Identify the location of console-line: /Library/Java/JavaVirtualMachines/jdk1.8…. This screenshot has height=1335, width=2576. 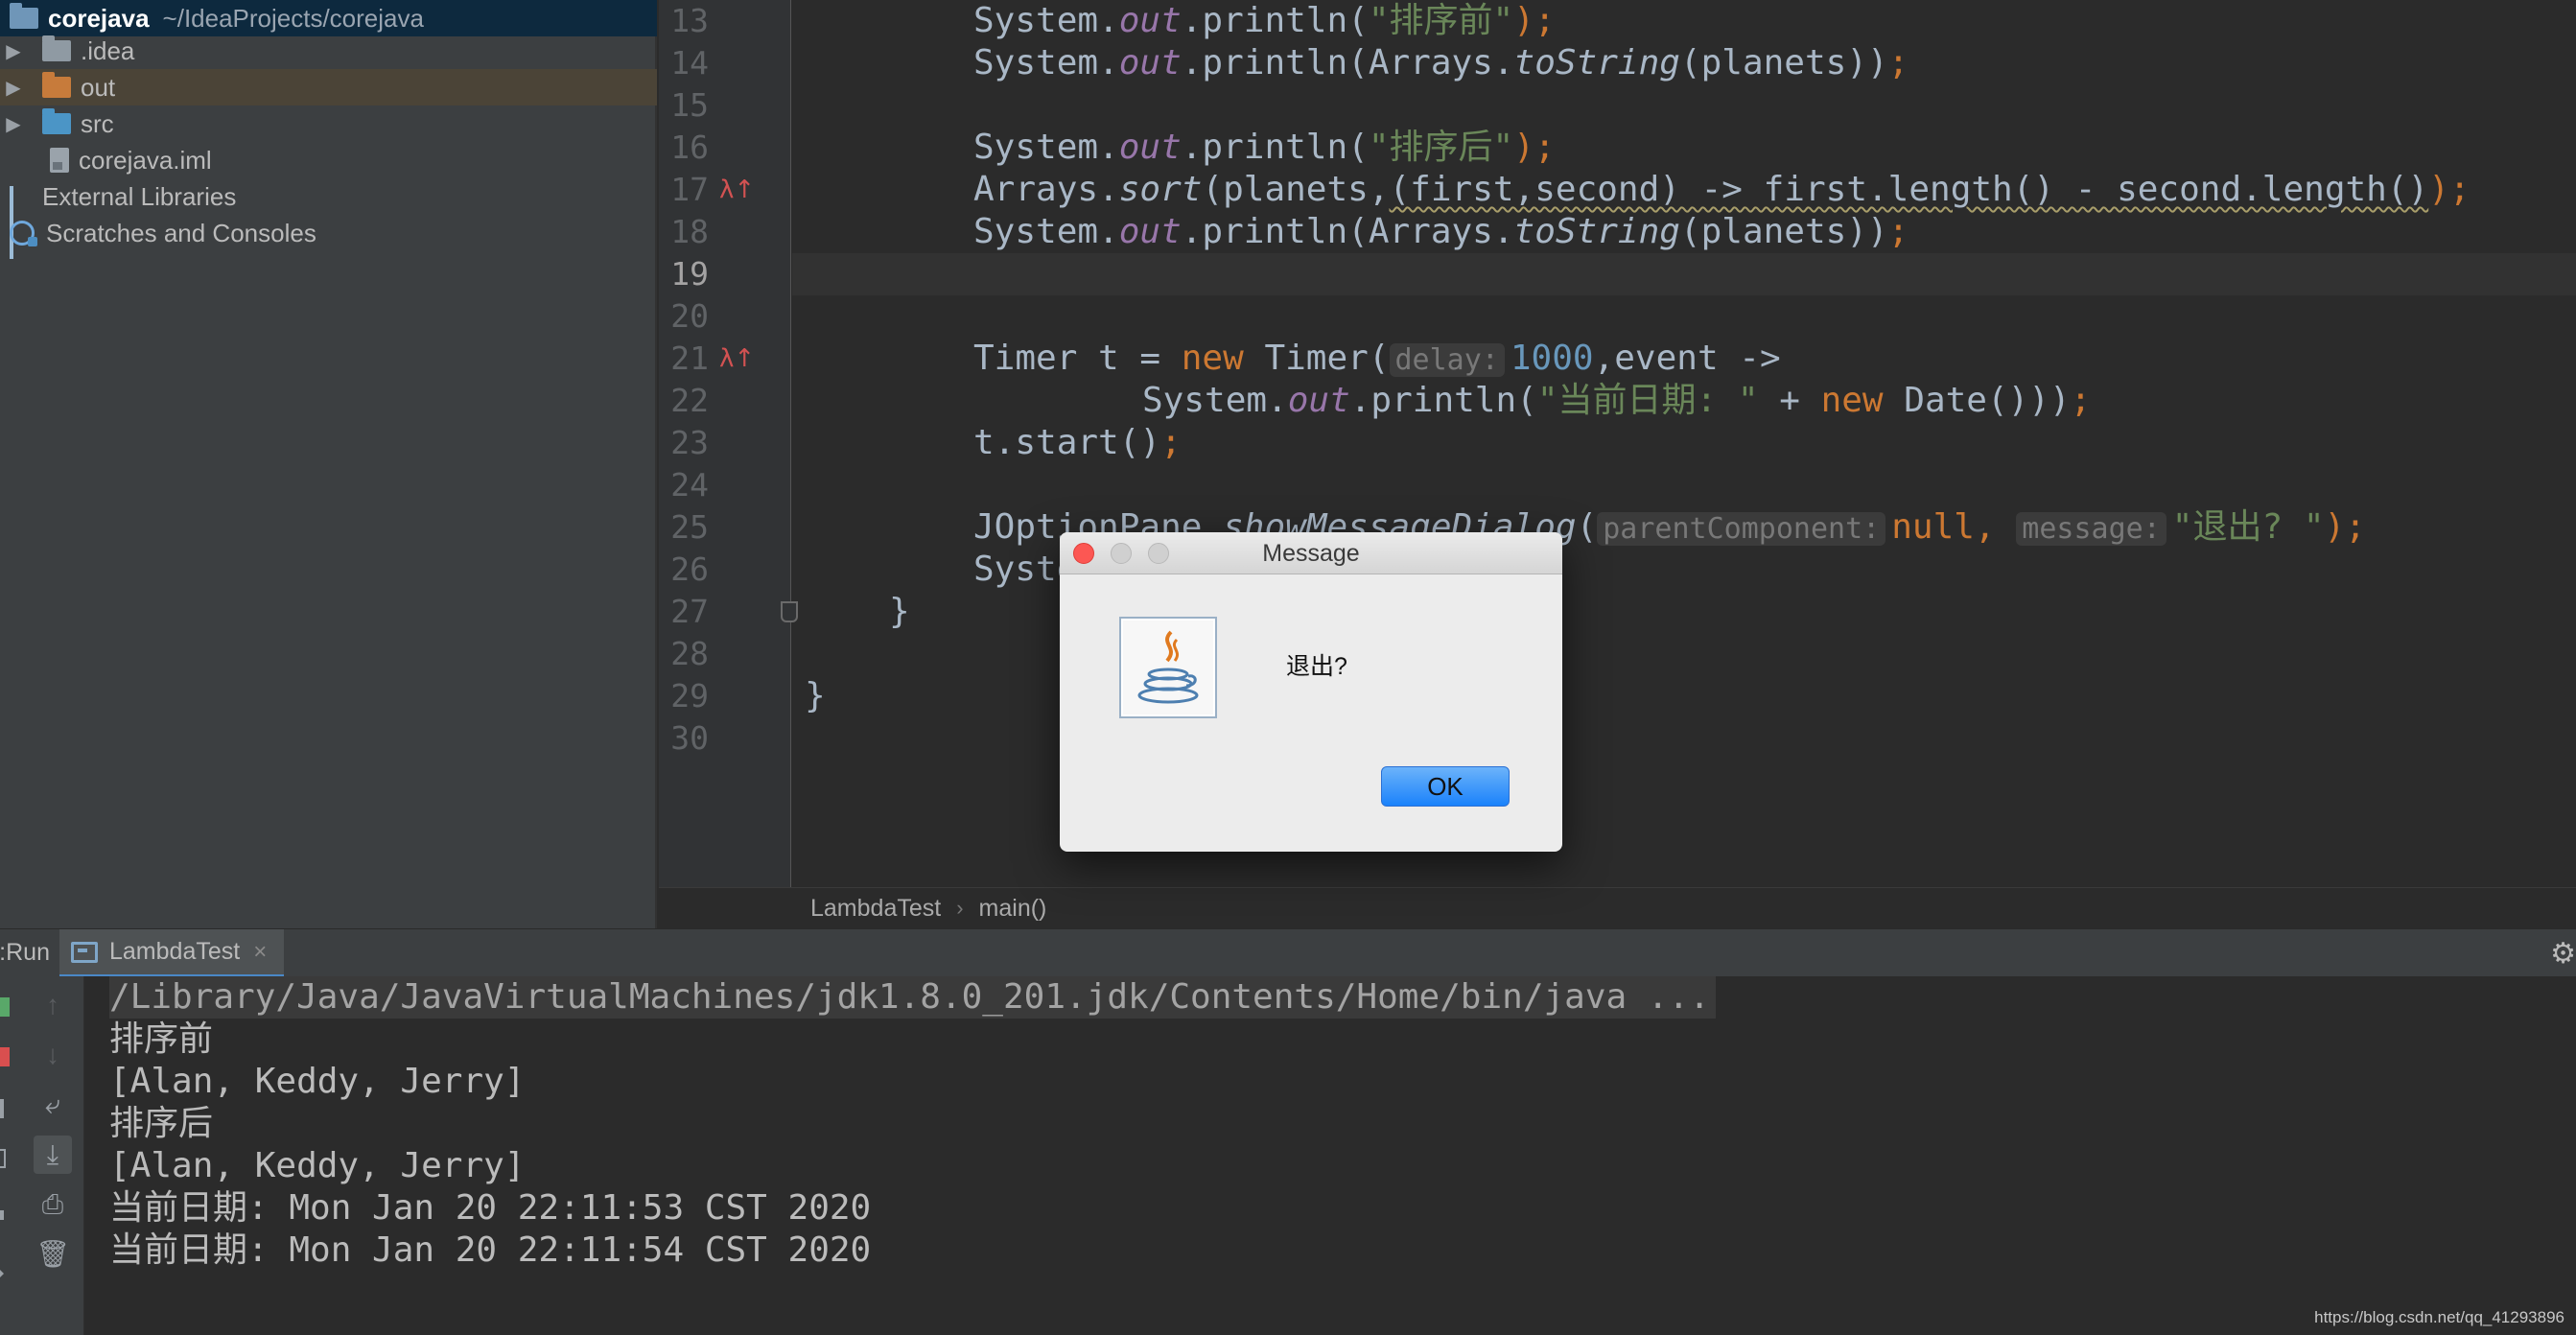
(912, 997).